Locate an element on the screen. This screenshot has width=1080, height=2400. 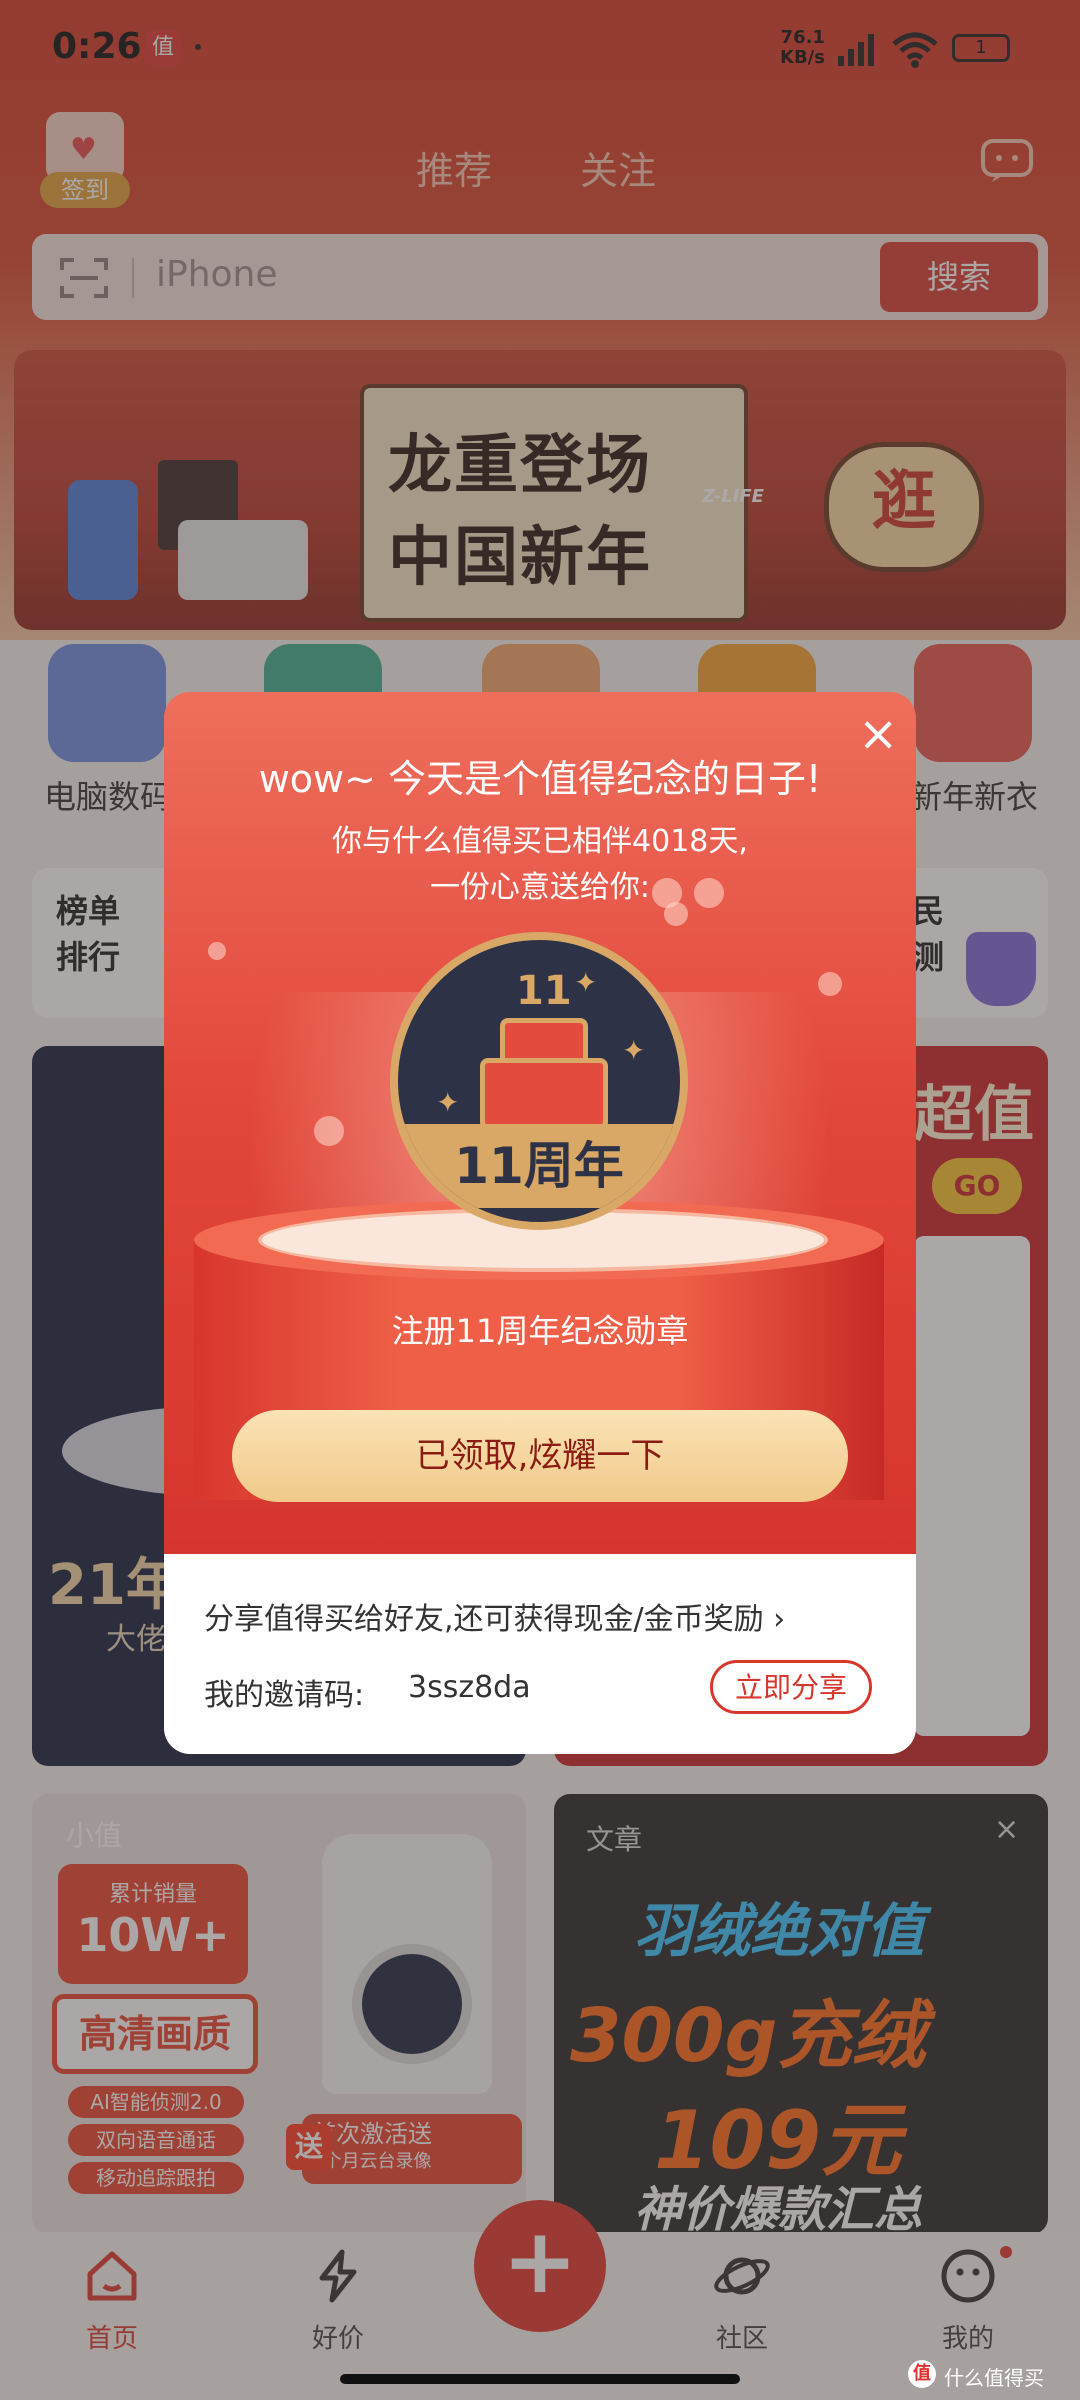
share-now-button: 立即分享 is located at coordinates (791, 1687).